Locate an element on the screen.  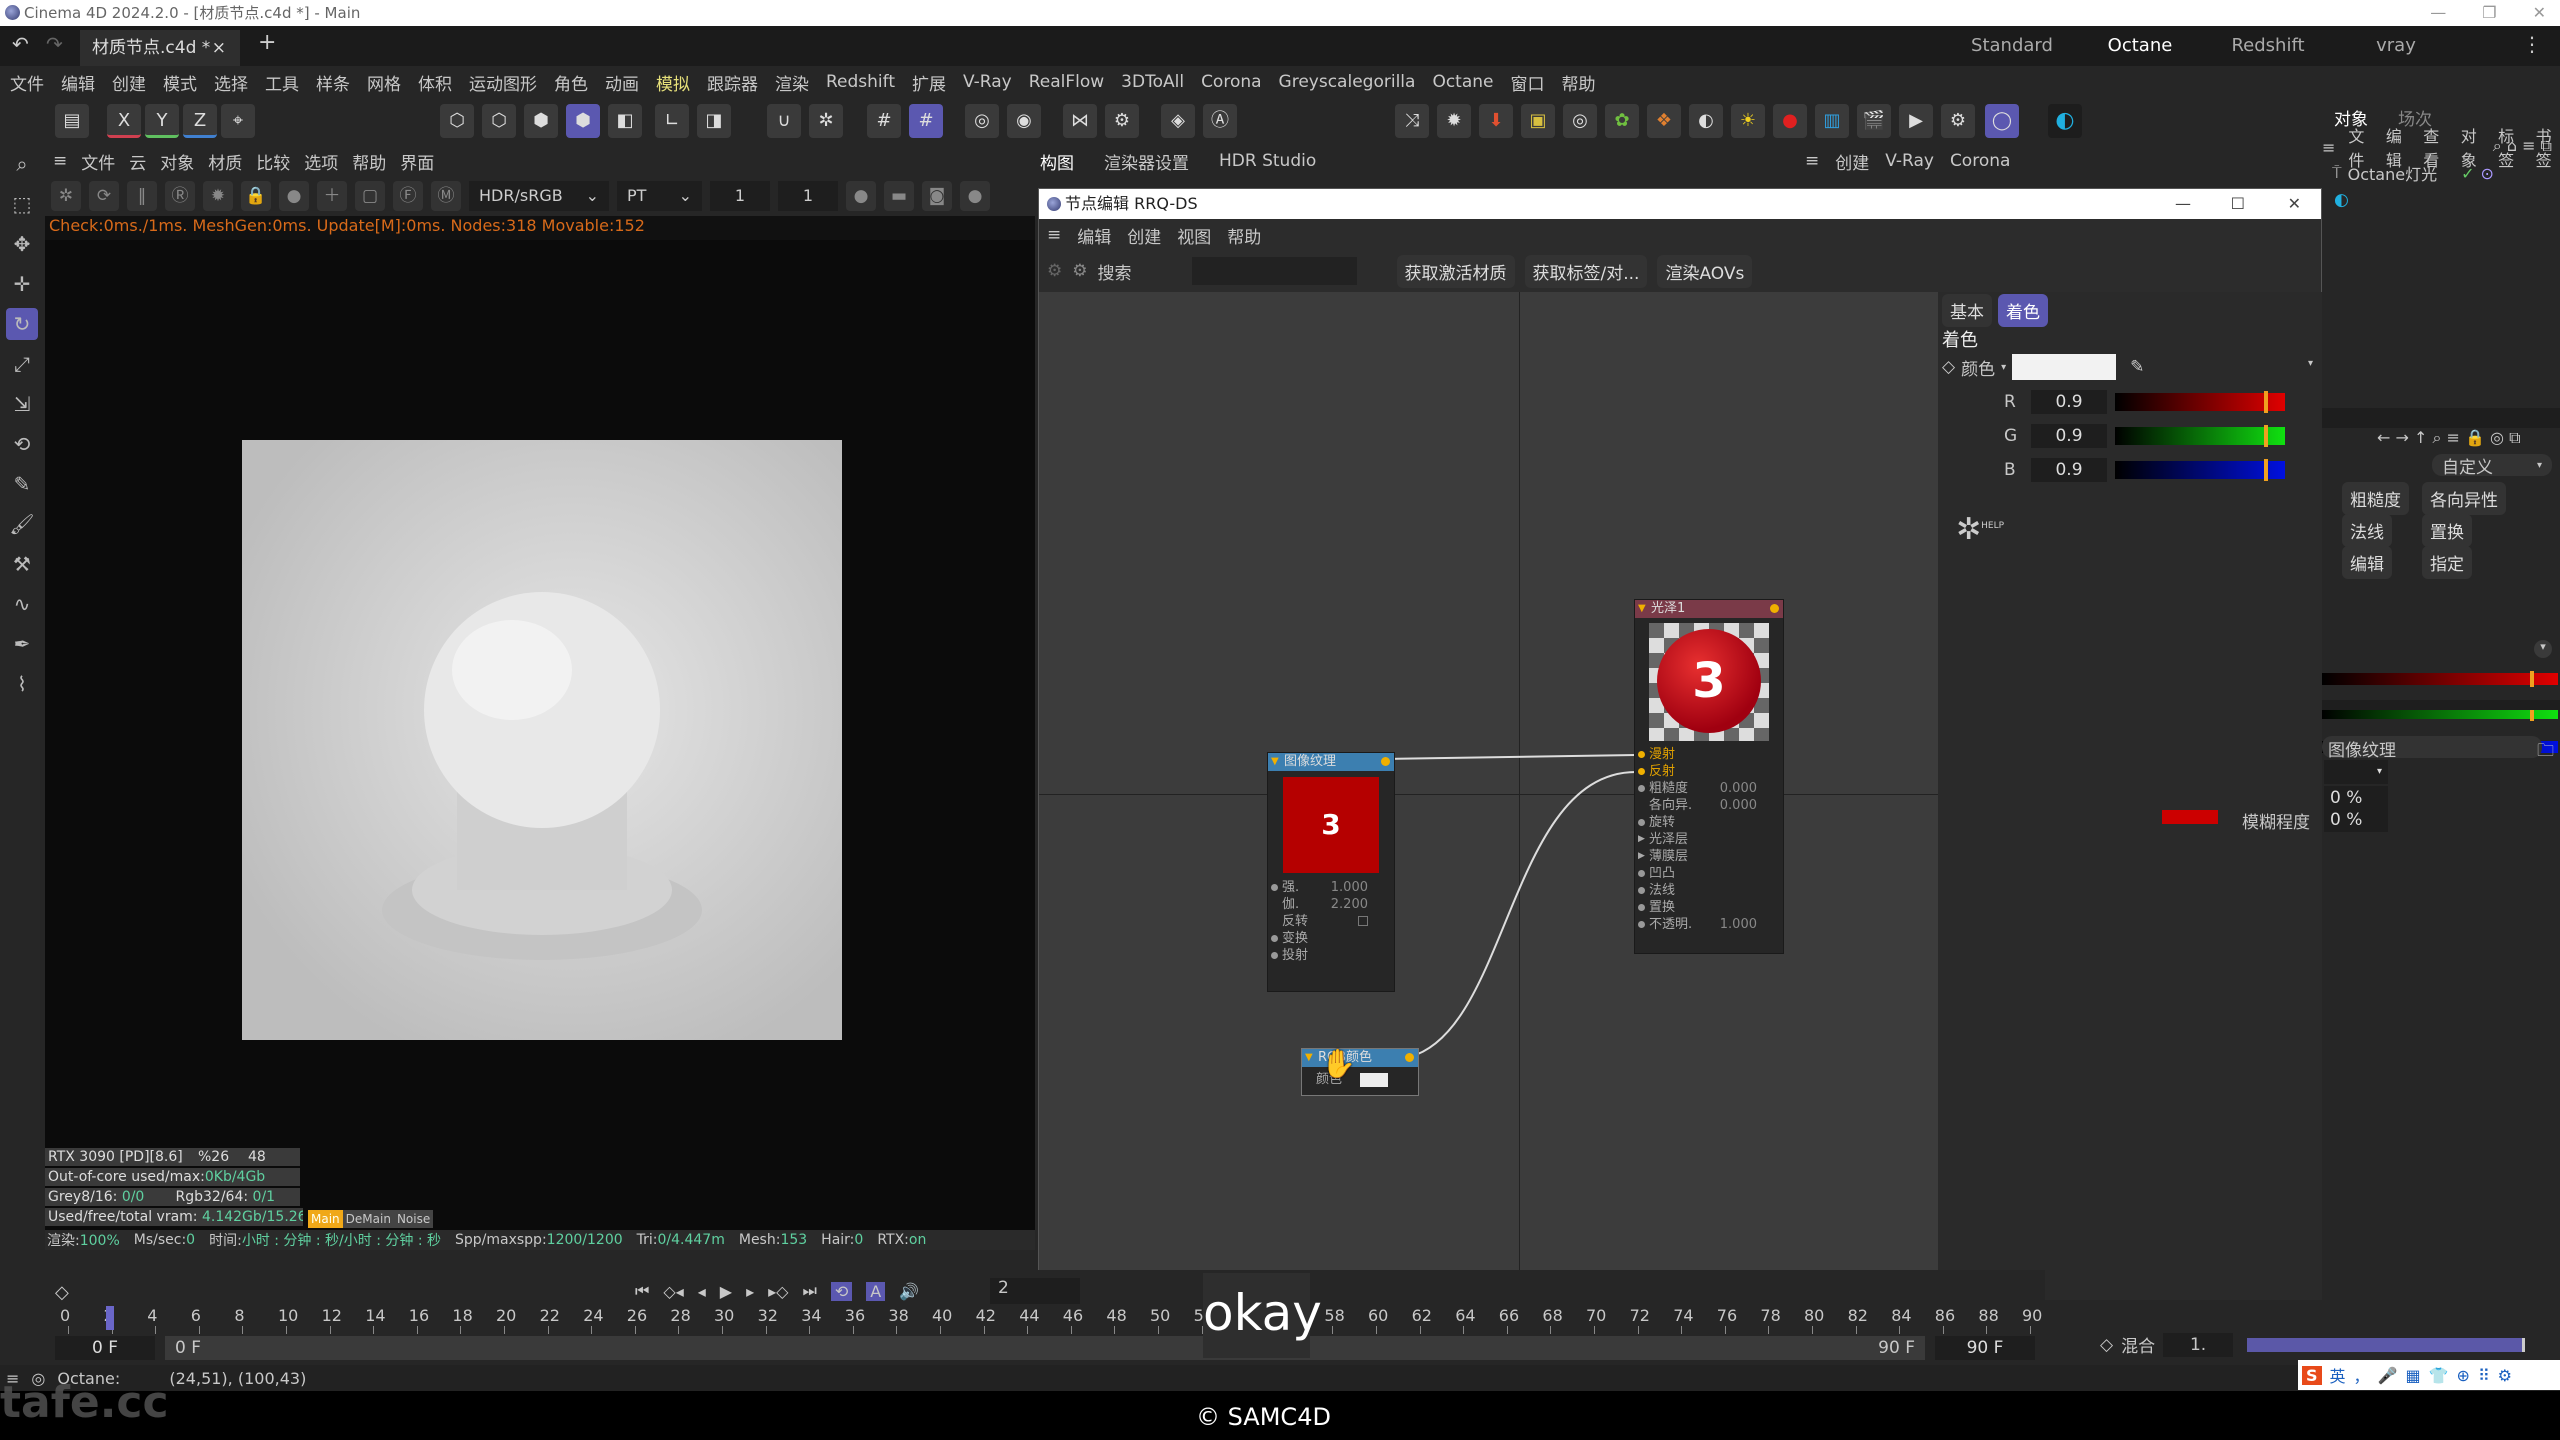
octane-live-viewer-icon: ◯ is located at coordinates (2002, 121).